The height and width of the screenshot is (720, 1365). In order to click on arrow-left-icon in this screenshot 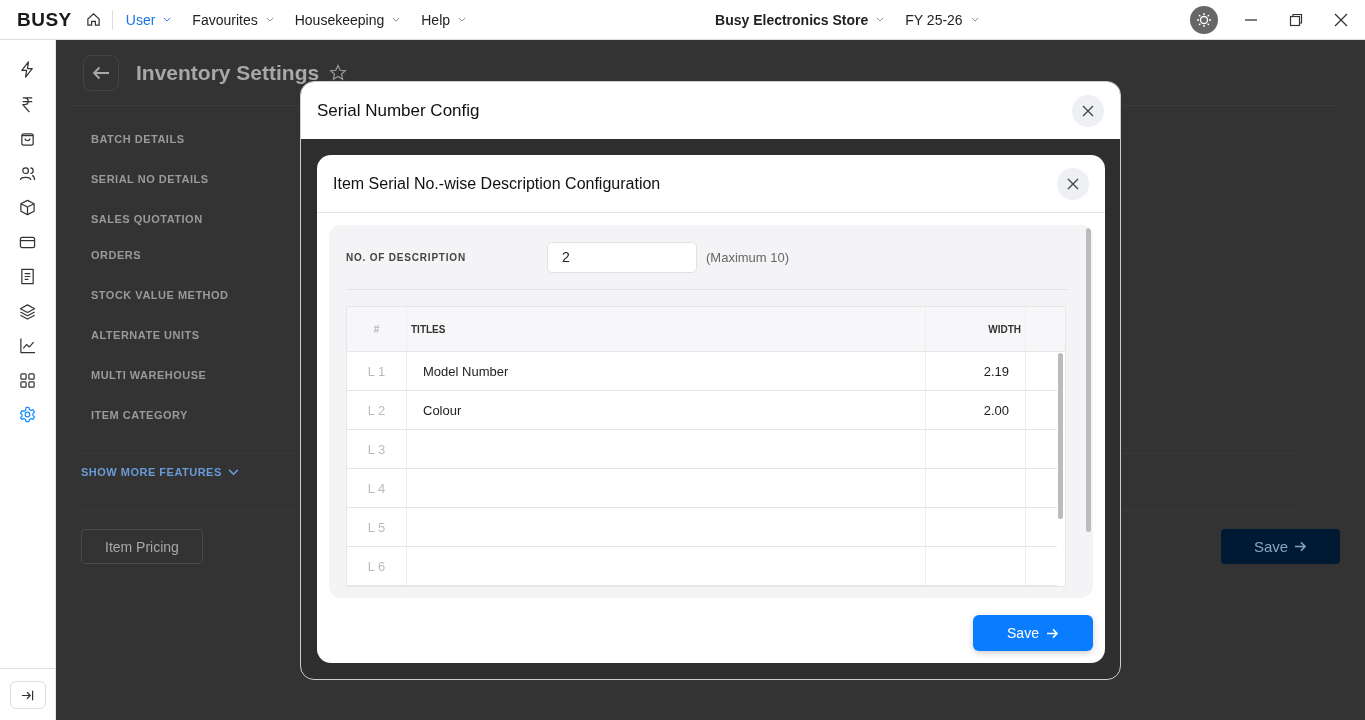, I will do `click(101, 72)`.